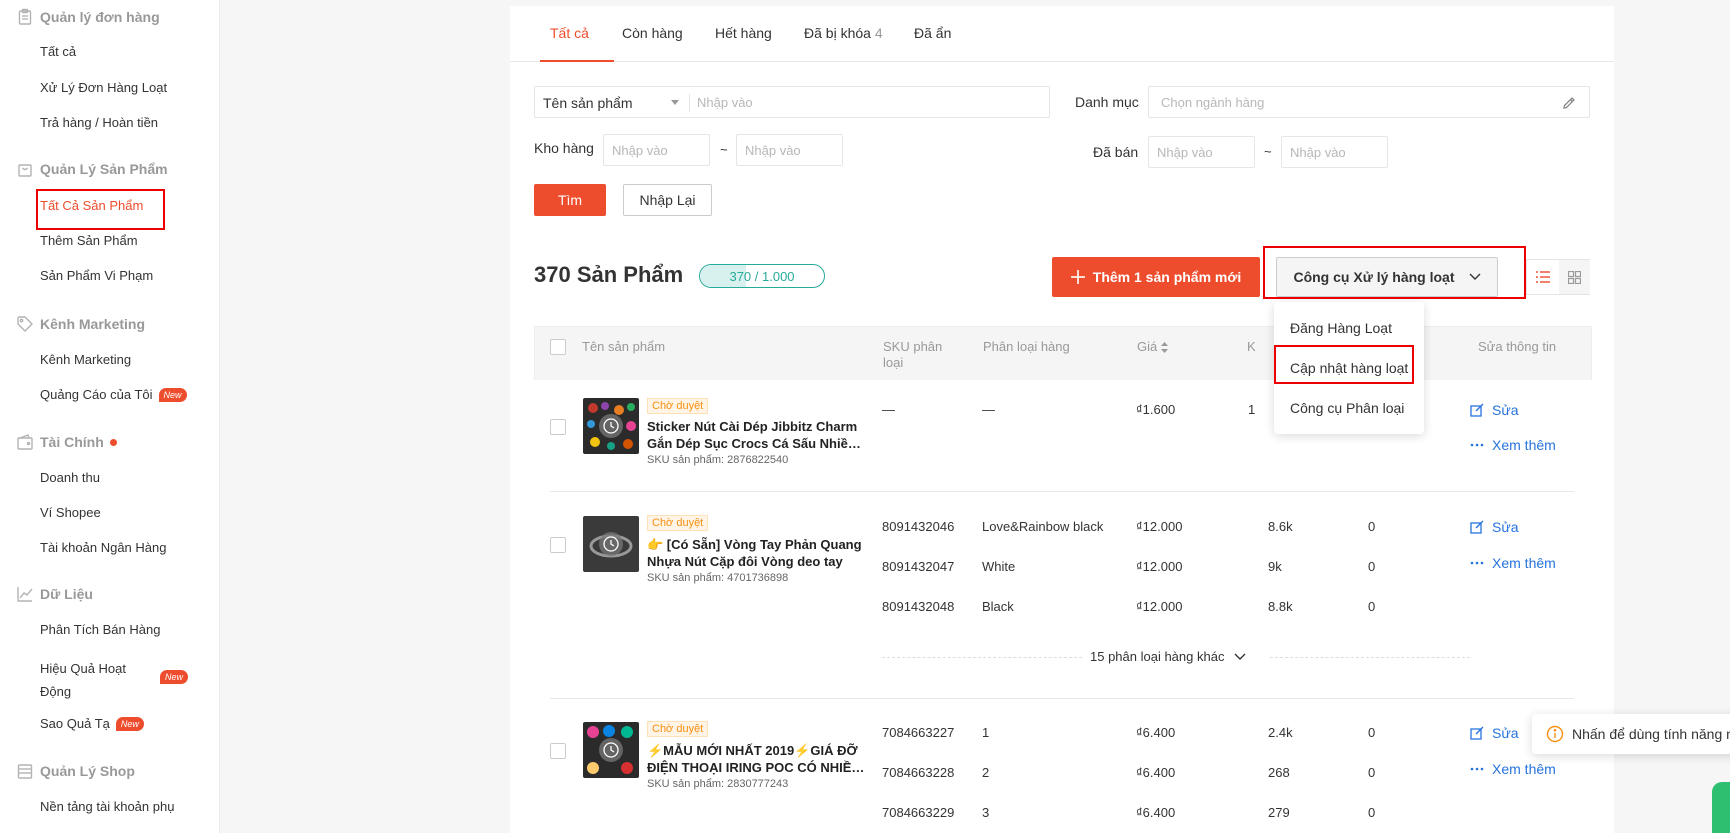 This screenshot has height=833, width=1730. What do you see at coordinates (743, 33) in the screenshot?
I see `tab-out-of-stock: Hết hàng` at bounding box center [743, 33].